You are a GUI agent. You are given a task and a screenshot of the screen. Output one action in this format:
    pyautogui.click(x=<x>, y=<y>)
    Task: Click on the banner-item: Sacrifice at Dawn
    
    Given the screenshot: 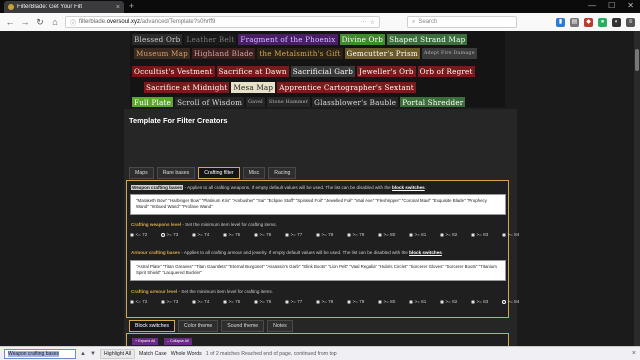 What is the action you would take?
    pyautogui.click(x=252, y=71)
    